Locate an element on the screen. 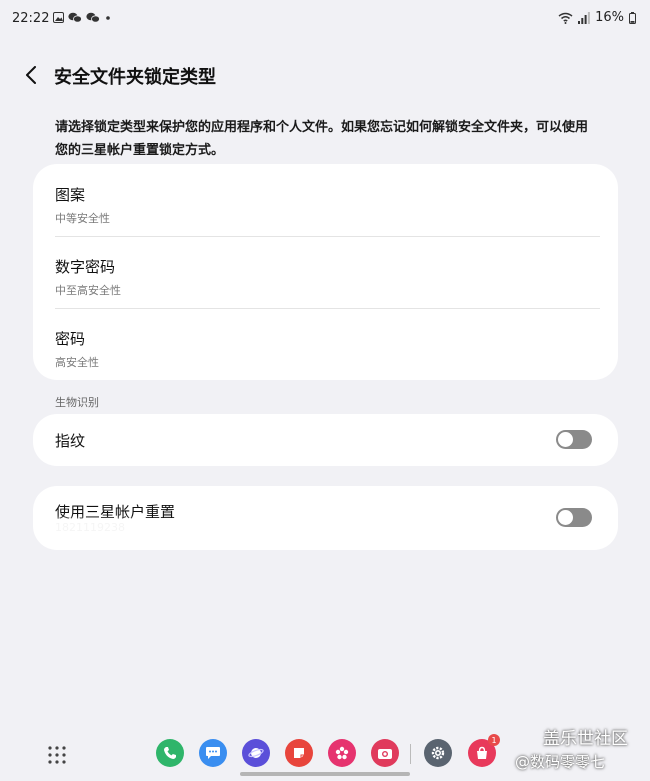 The image size is (650, 781). settings-app-icon is located at coordinates (438, 753).